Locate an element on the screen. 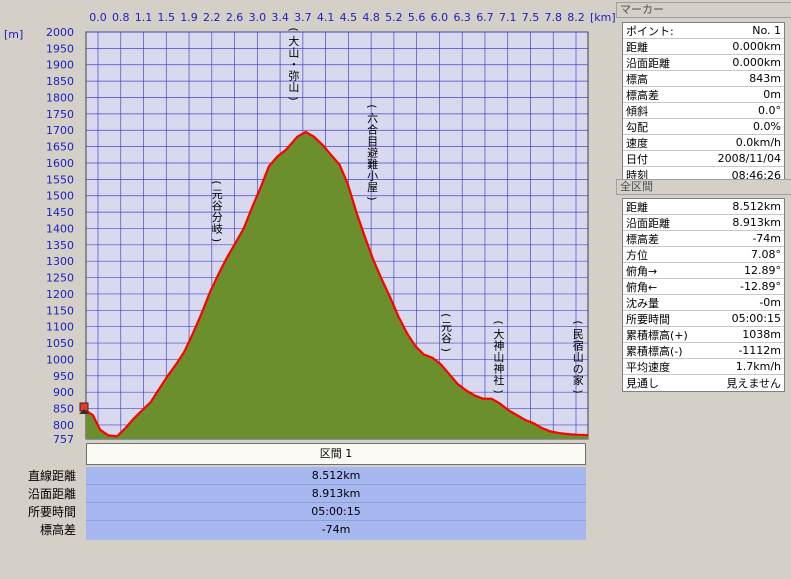  section-1-header: 区間 1 is located at coordinates (336, 454).